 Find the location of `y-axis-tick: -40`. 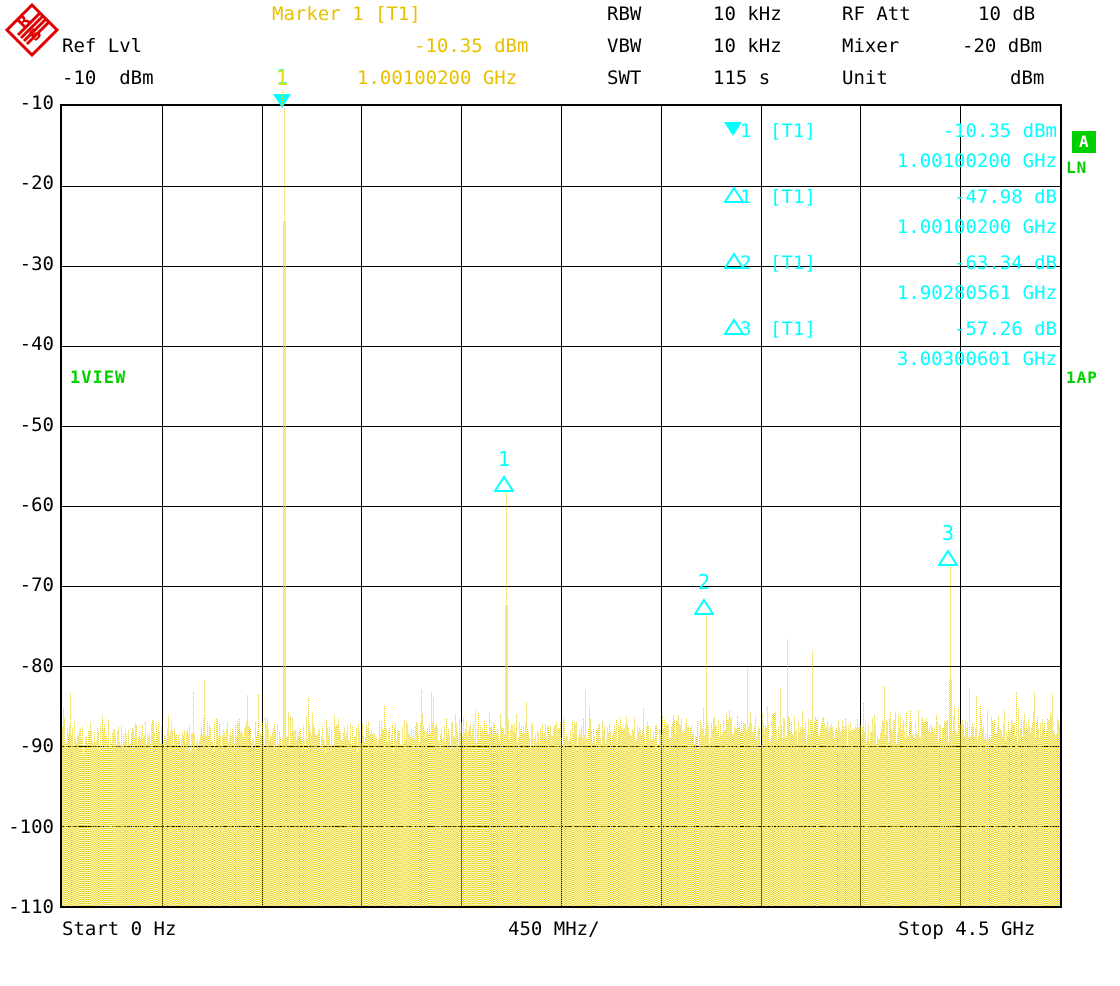

y-axis-tick: -40 is located at coordinates (36, 344).